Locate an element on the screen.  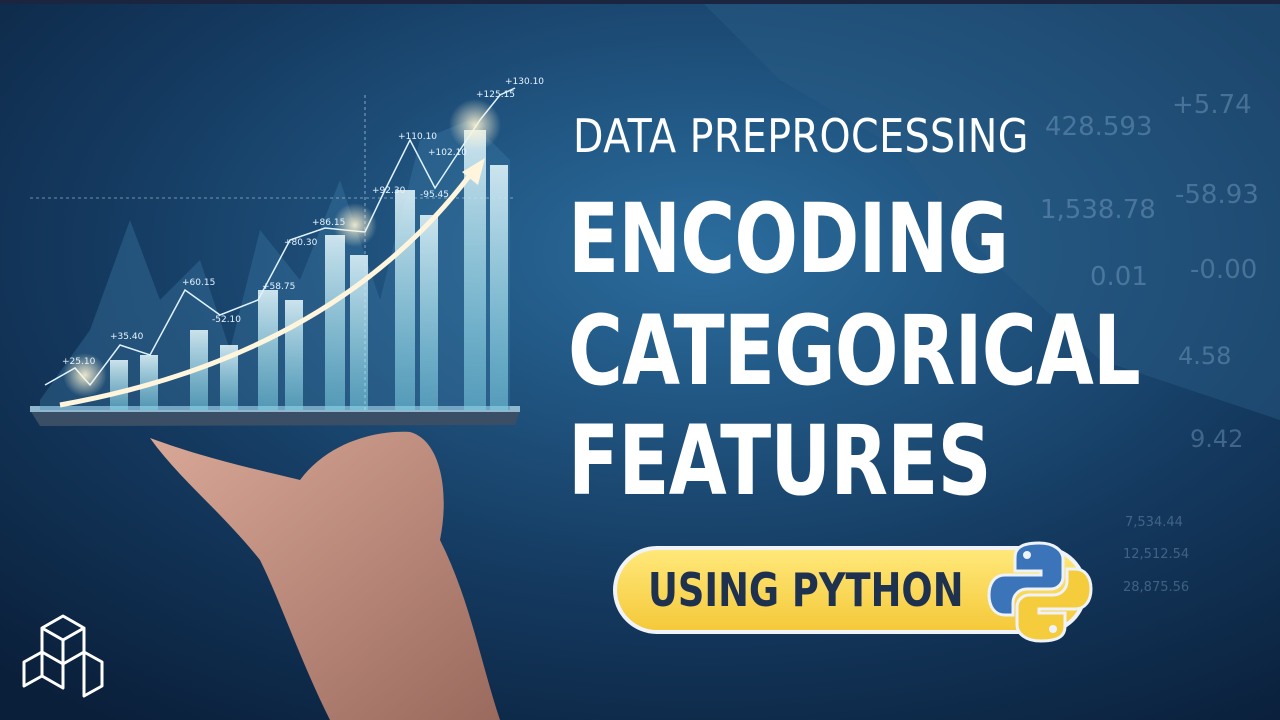
python-logo-icon is located at coordinates (1040, 592).